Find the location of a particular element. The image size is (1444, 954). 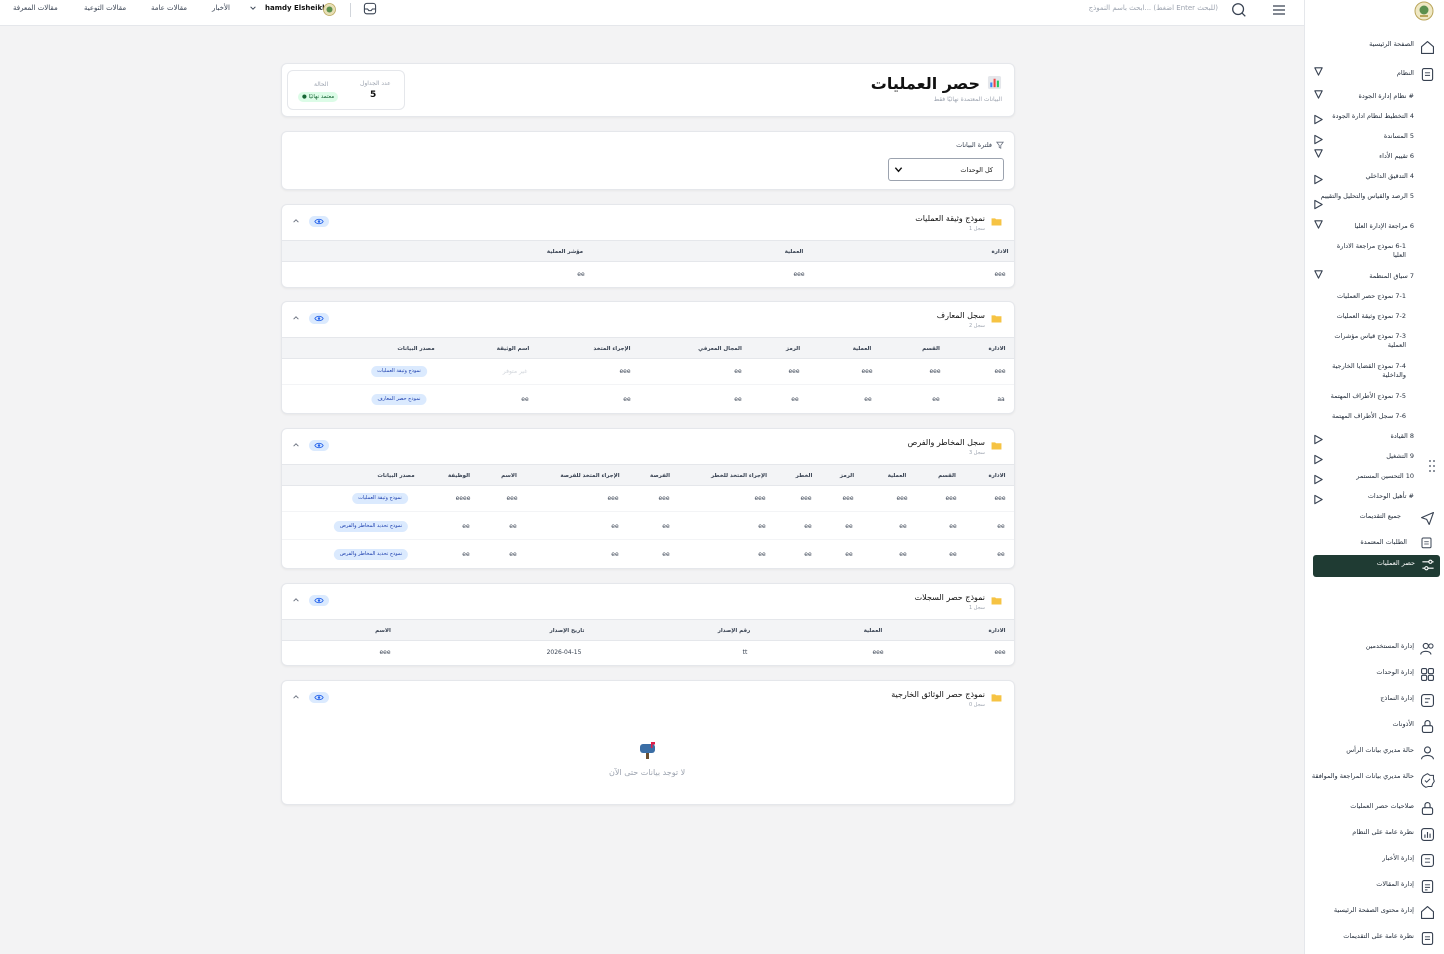

sidebar-item-review-managers: حالة مديري بيانات المراجعة والموافقة is located at coordinates (1361, 776).